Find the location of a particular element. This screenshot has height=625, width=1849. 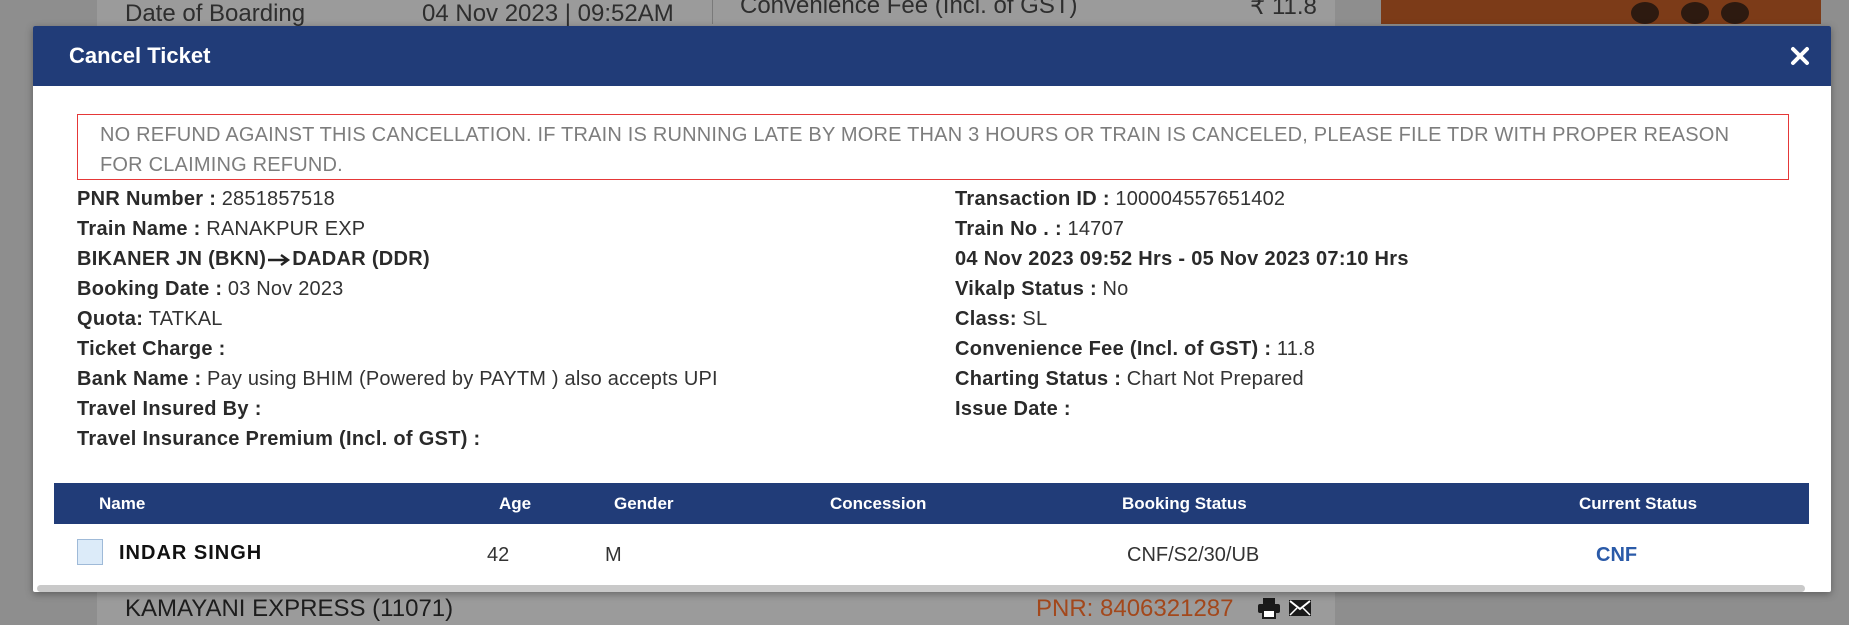

route-row: BIKANER JN (BKN) DADAR (DDR) is located at coordinates (397, 259).